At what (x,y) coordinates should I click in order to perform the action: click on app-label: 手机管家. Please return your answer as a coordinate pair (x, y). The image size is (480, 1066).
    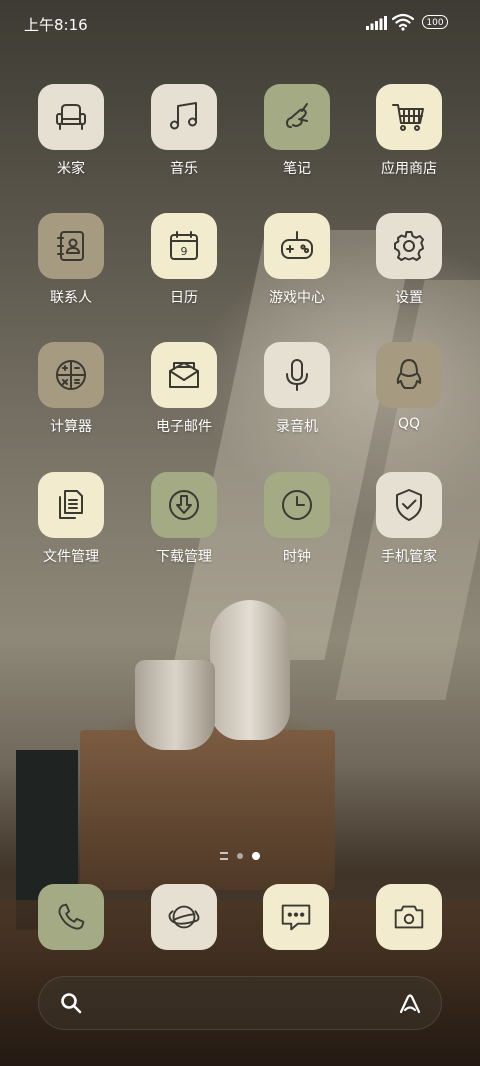
    Looking at the image, I should click on (409, 557).